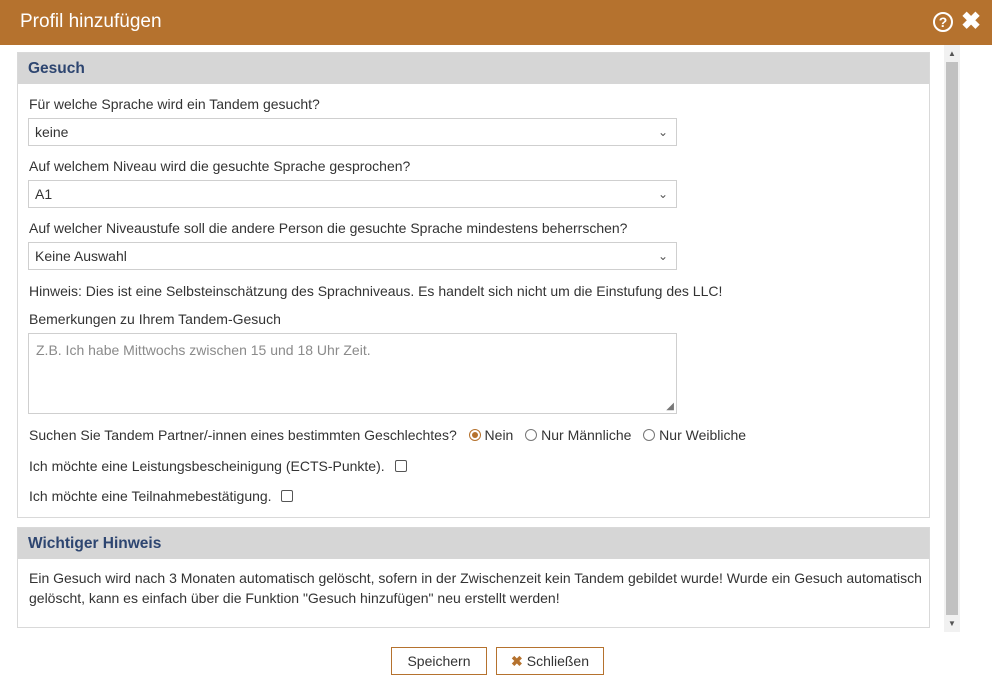 This screenshot has height=696, width=992. I want to click on gesuch-heading: Gesuch, so click(473, 68).